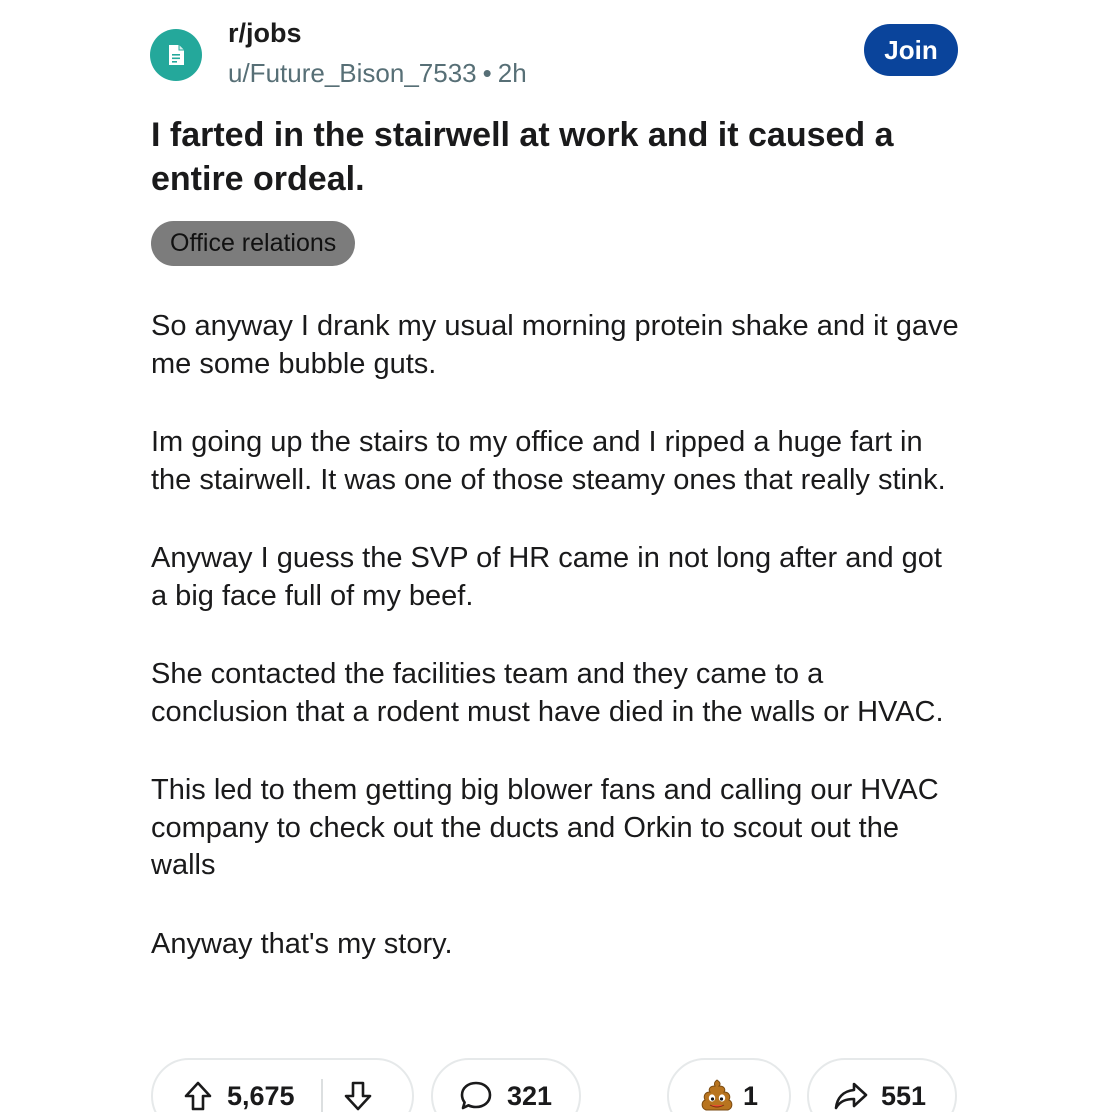  I want to click on award-count: 1, so click(751, 1095).